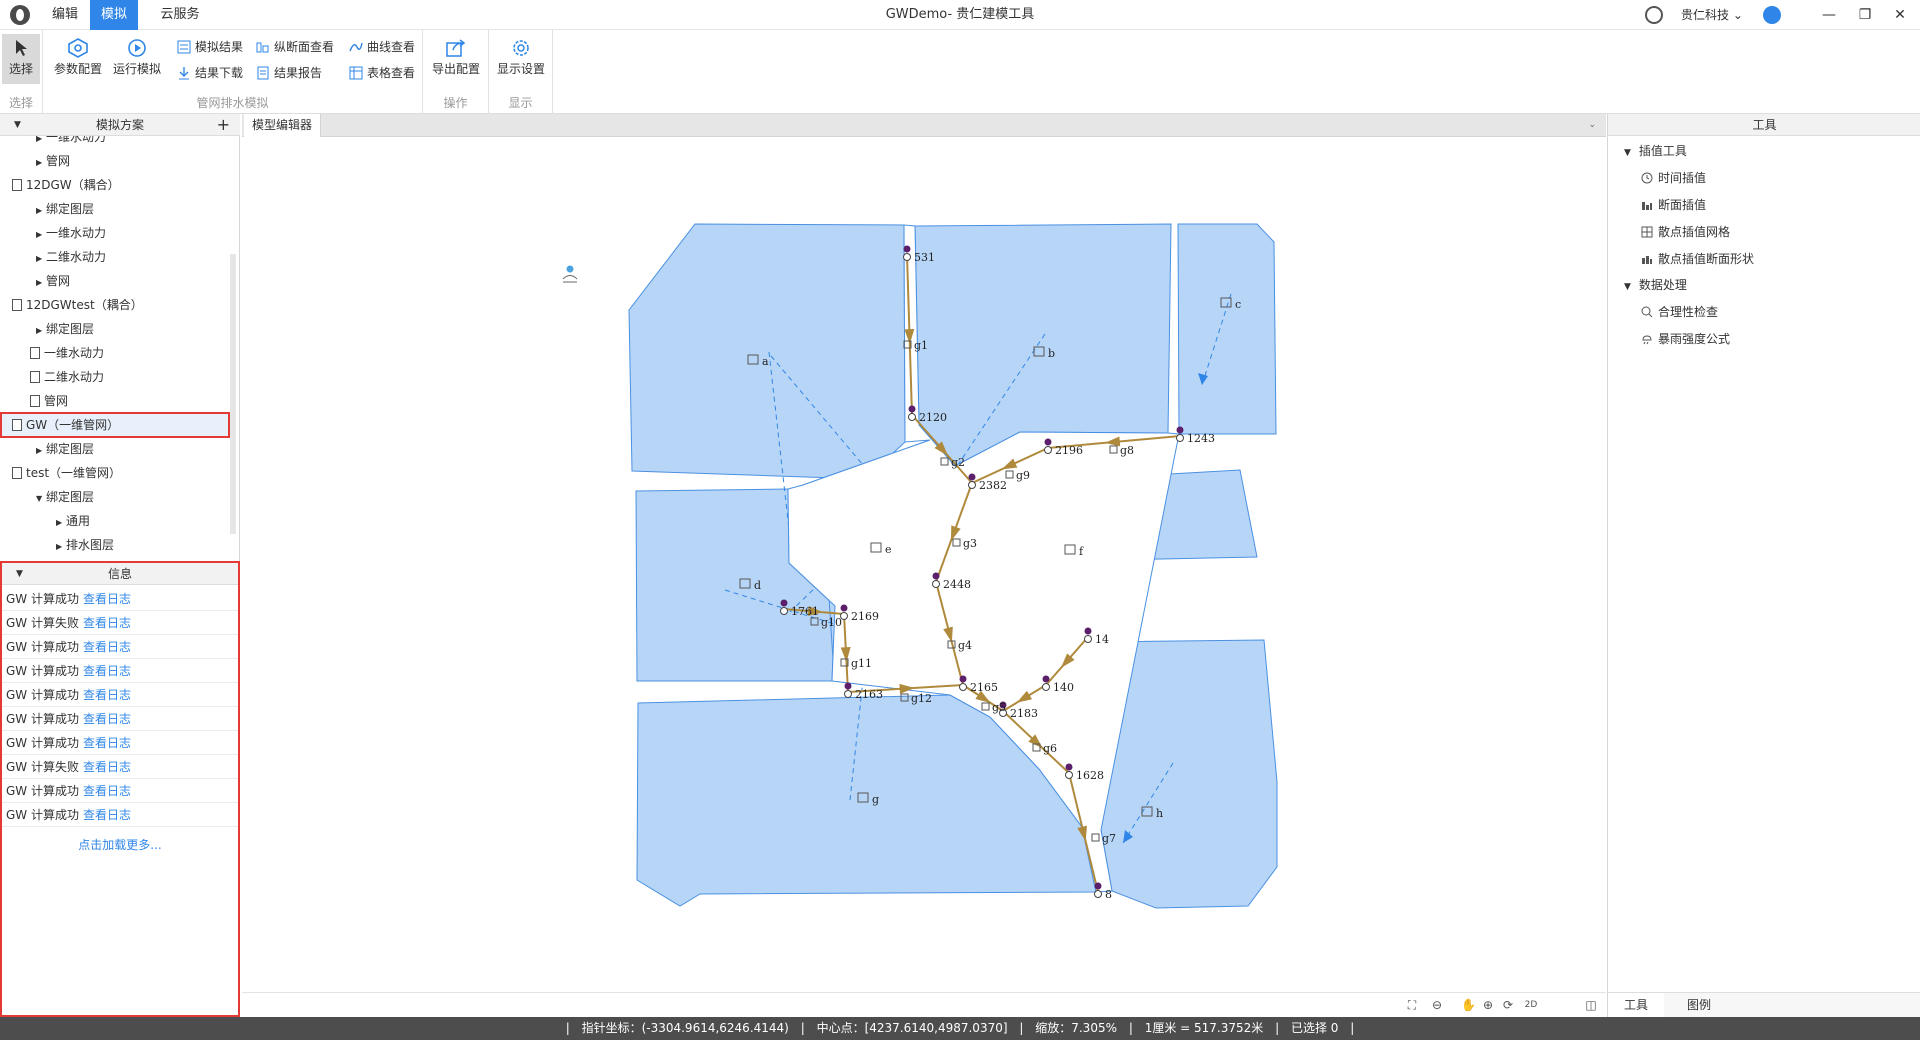 The image size is (1920, 1040). Describe the element at coordinates (233, 394) in the screenshot. I see `tree-scrollbar` at that location.